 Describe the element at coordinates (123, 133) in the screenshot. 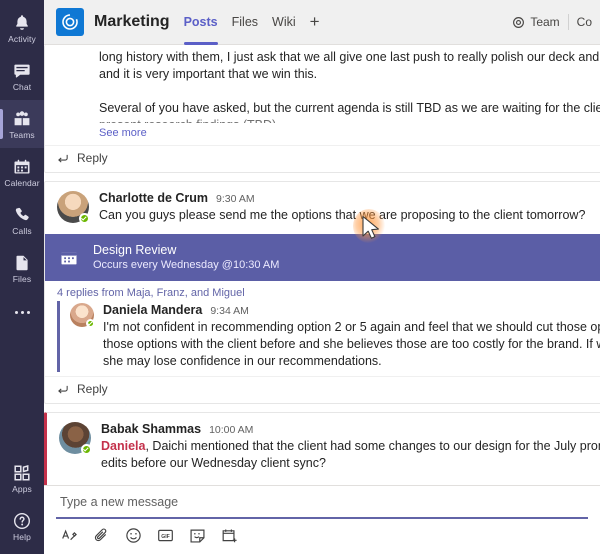

I see `see-more-link: See more` at that location.